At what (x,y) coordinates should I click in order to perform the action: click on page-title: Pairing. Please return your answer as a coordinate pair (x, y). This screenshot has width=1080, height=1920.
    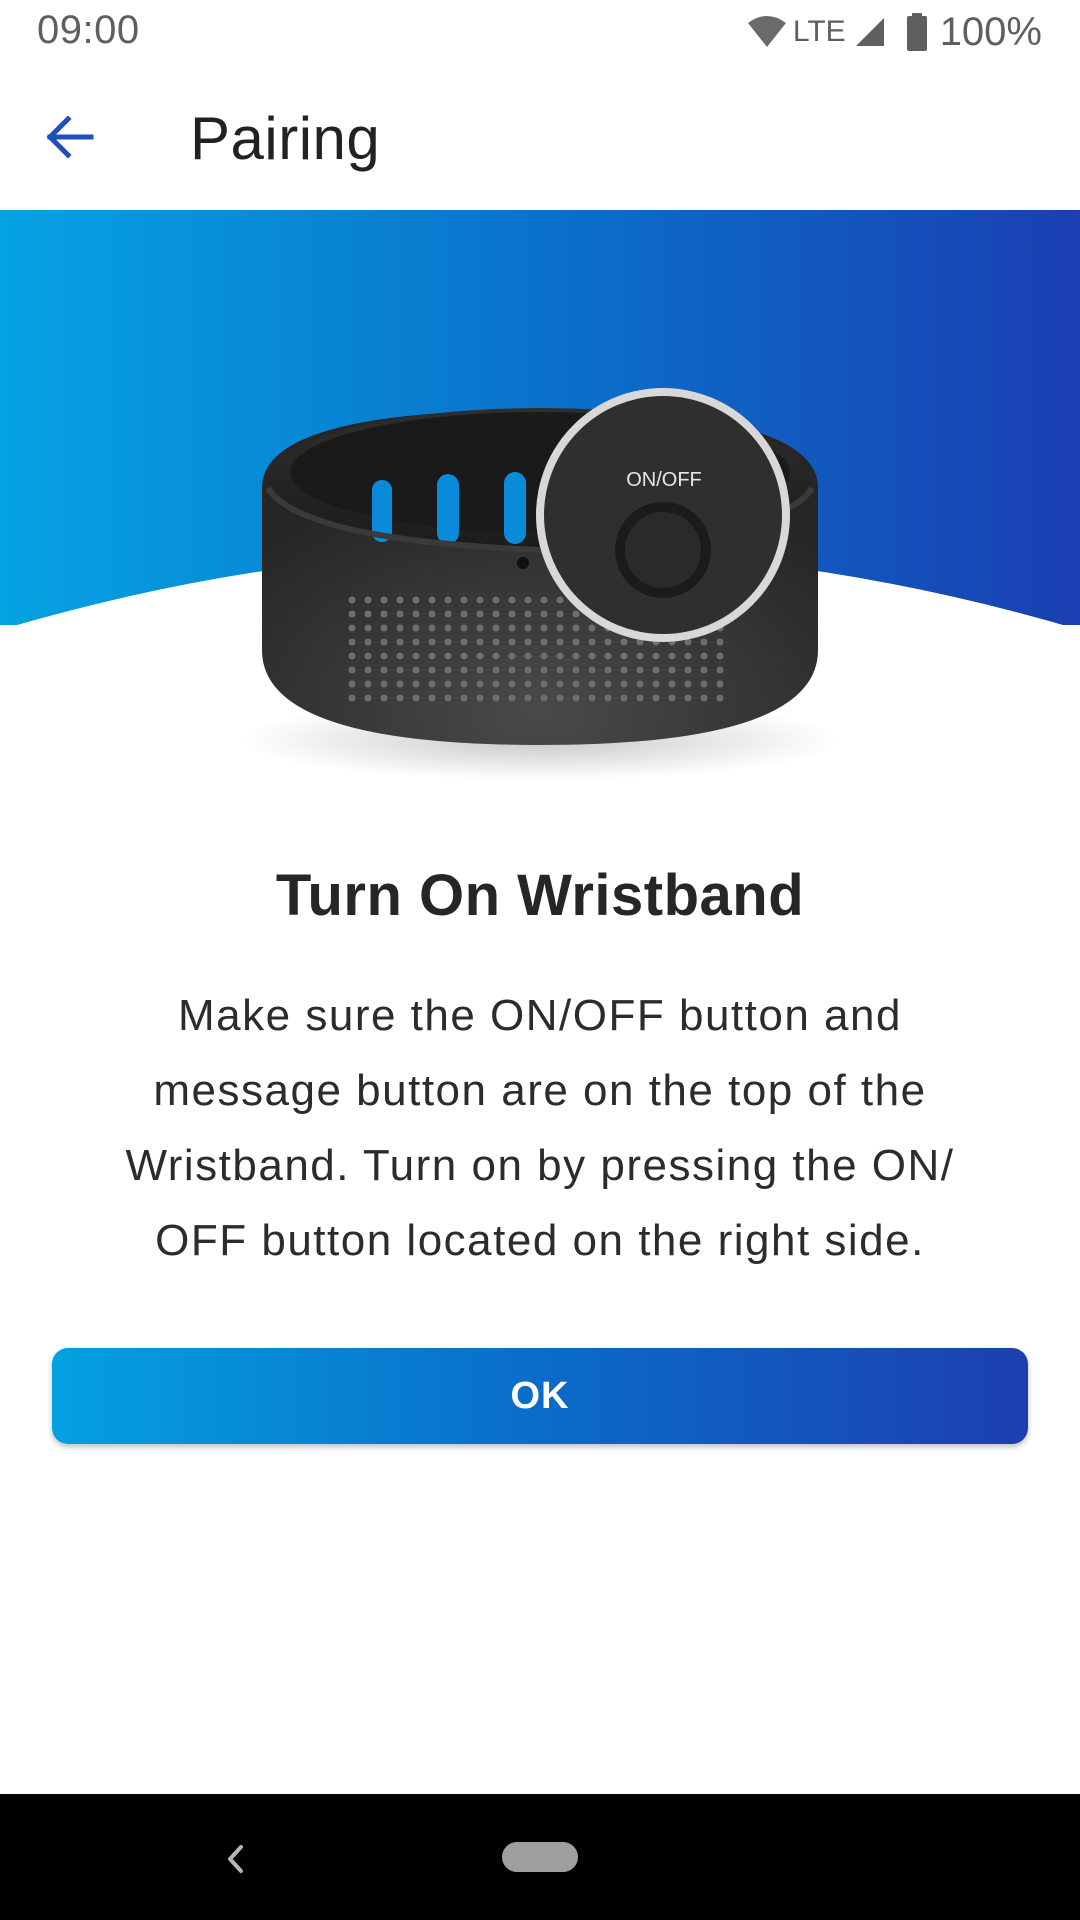
    Looking at the image, I should click on (285, 138).